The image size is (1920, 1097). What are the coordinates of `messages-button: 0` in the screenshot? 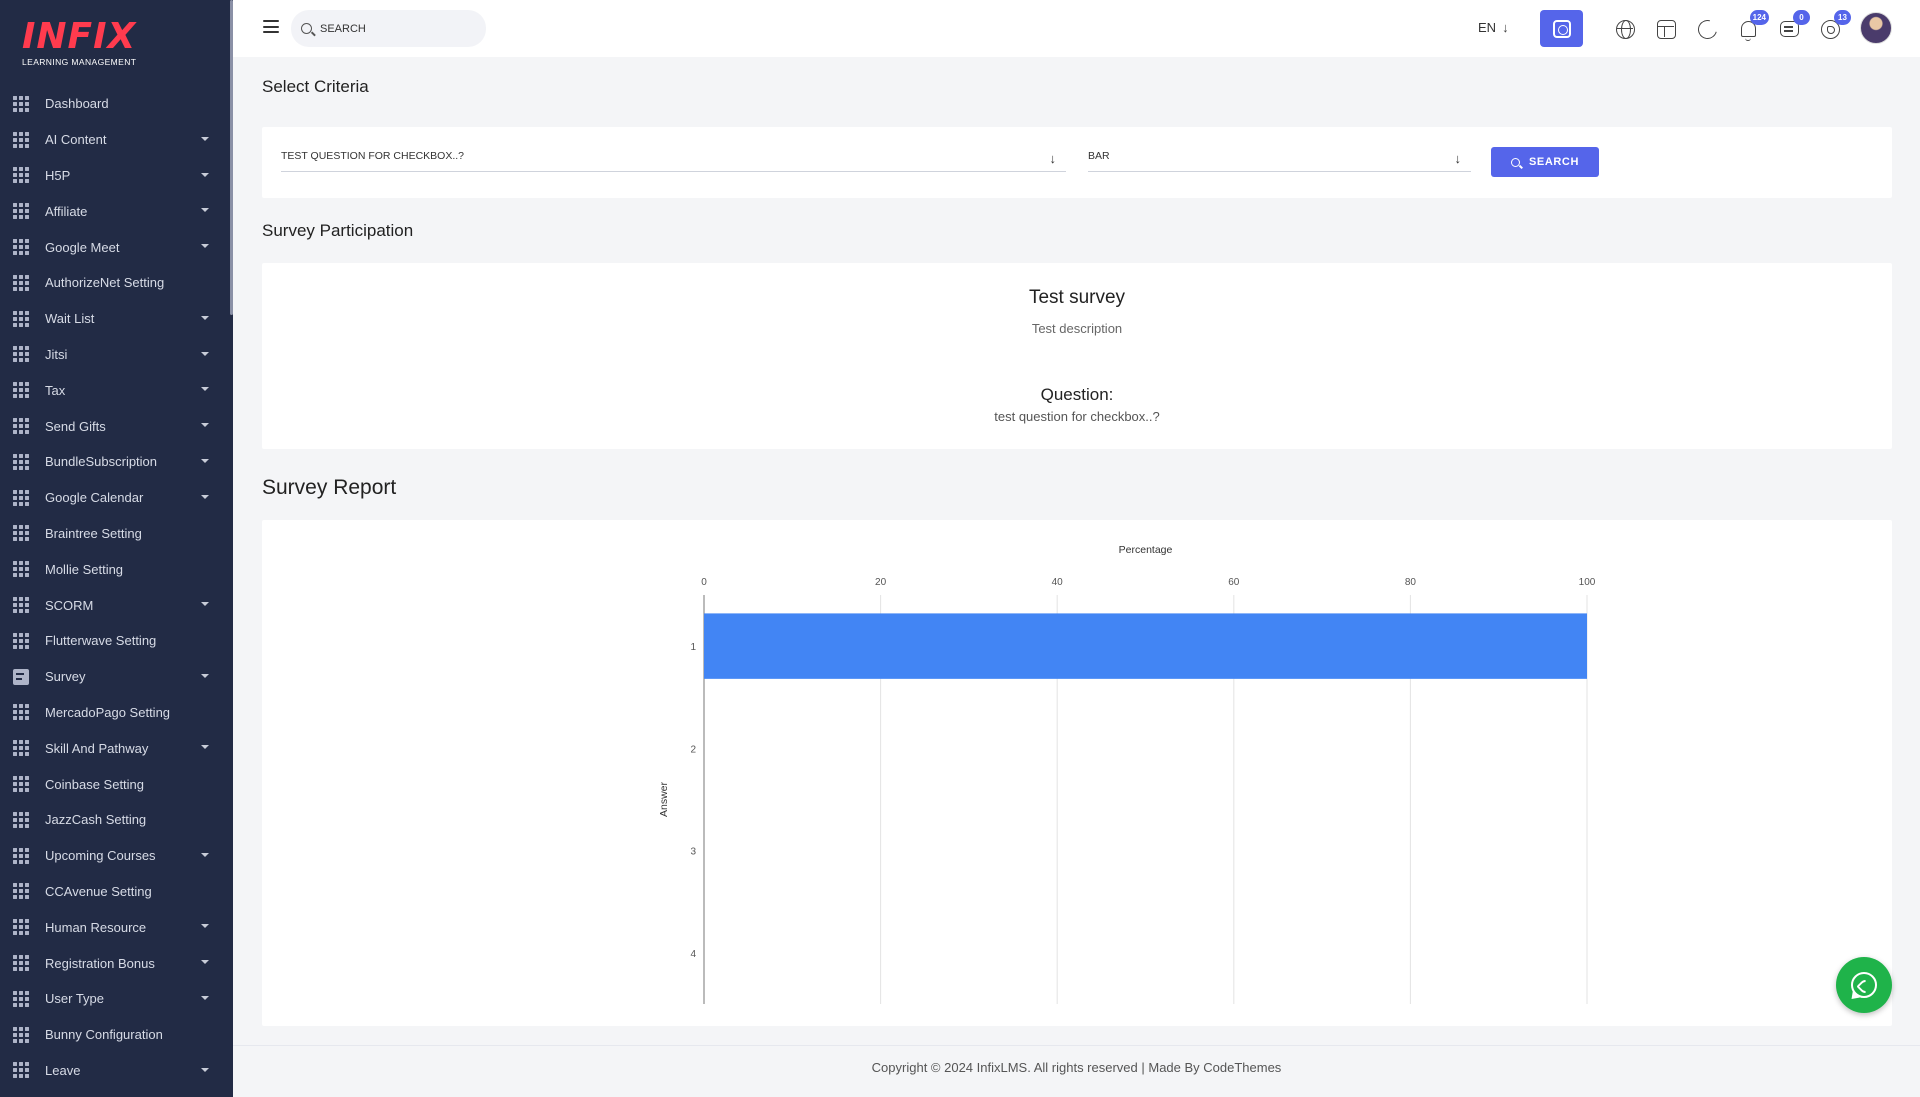 It's located at (1793, 26).